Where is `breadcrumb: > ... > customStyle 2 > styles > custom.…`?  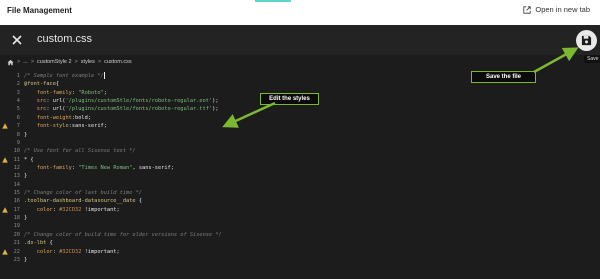 breadcrumb: > ... > customStyle 2 > styles > custom.… is located at coordinates (69, 62).